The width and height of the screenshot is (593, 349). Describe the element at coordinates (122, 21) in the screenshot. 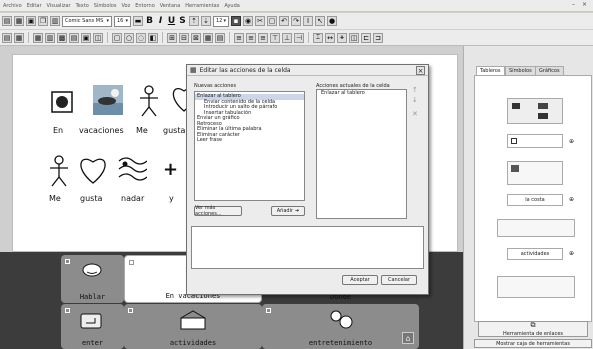

I see `font-size-select: 16 ▾` at that location.